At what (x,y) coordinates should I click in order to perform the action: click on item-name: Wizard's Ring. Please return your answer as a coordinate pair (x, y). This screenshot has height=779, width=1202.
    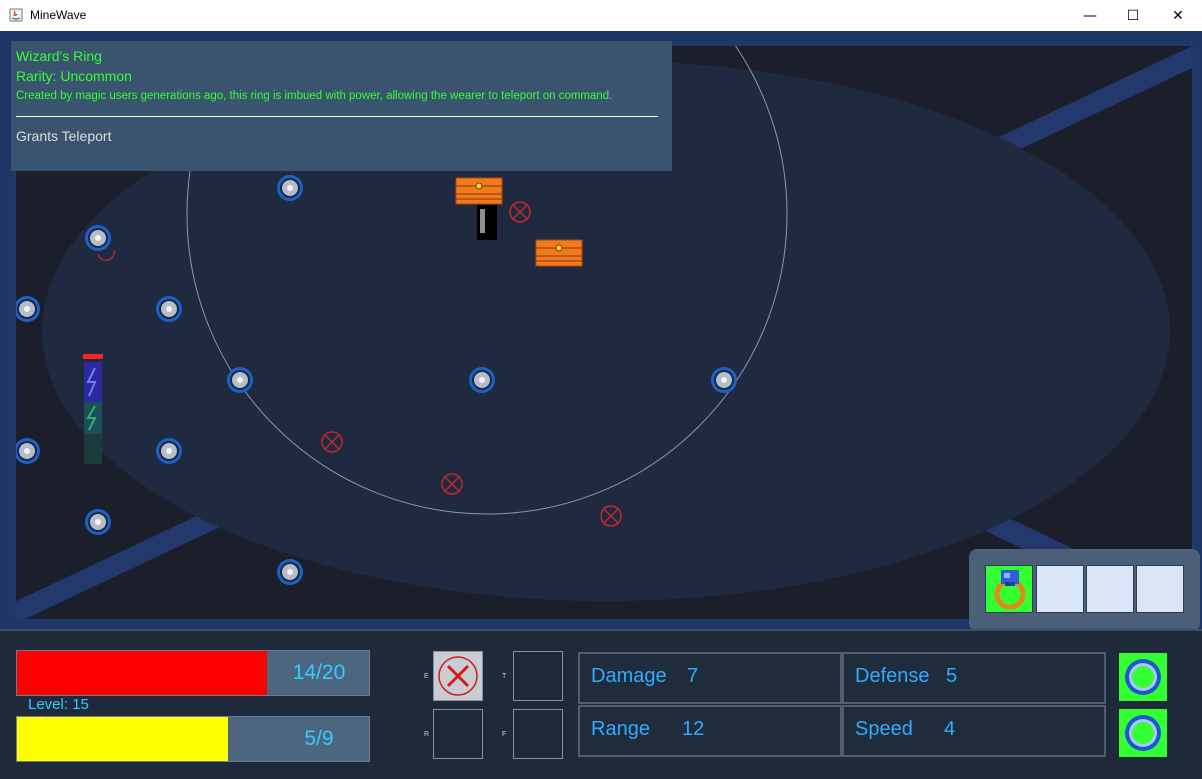
    Looking at the image, I should click on (59, 56).